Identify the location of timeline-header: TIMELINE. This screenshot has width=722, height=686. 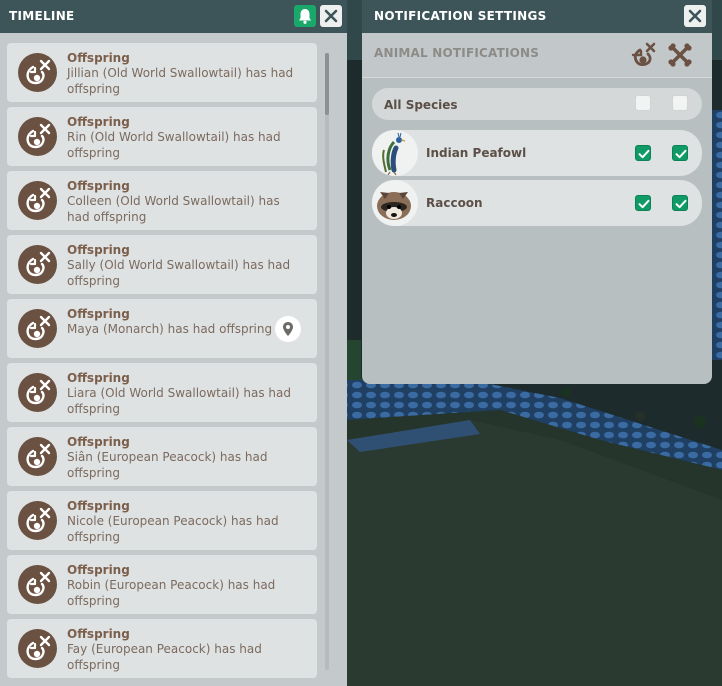
(173, 16).